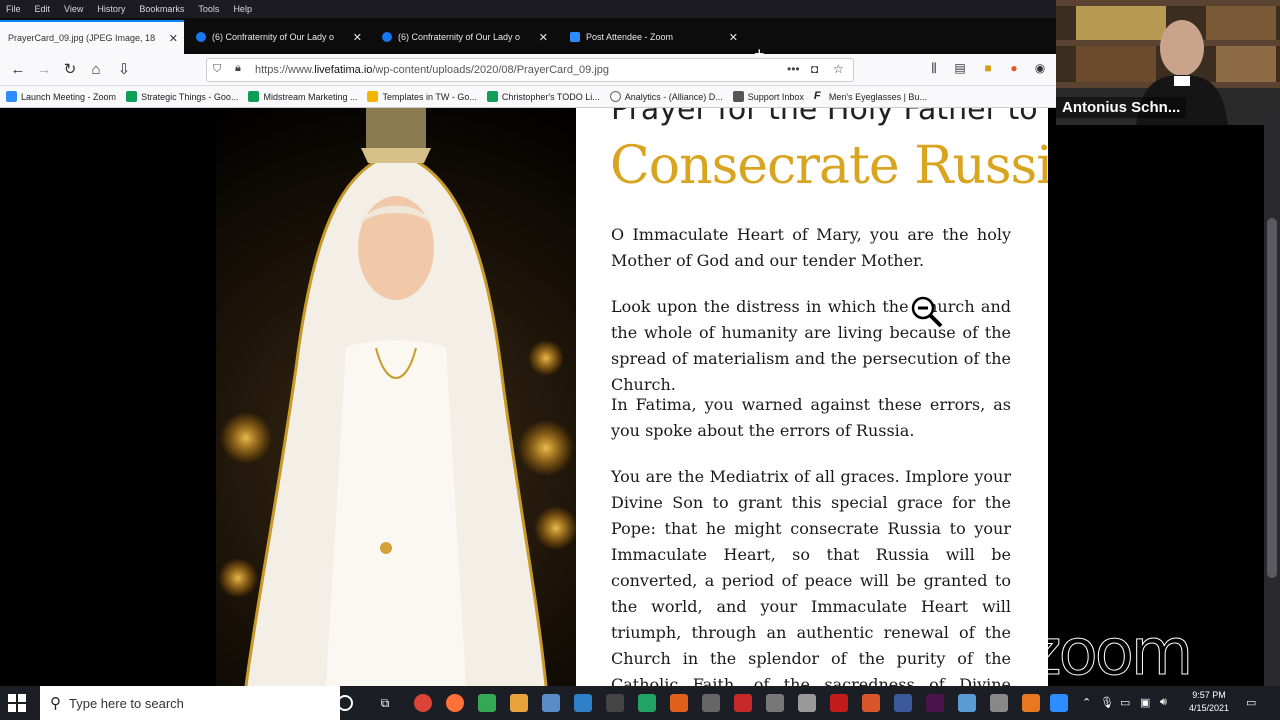 This screenshot has width=1280, height=720. Describe the element at coordinates (738, 96) in the screenshot. I see `inbox-icon` at that location.